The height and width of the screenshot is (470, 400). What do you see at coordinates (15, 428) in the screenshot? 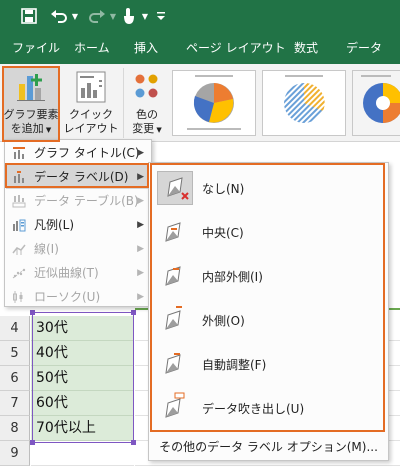
I see `row-header: 8` at bounding box center [15, 428].